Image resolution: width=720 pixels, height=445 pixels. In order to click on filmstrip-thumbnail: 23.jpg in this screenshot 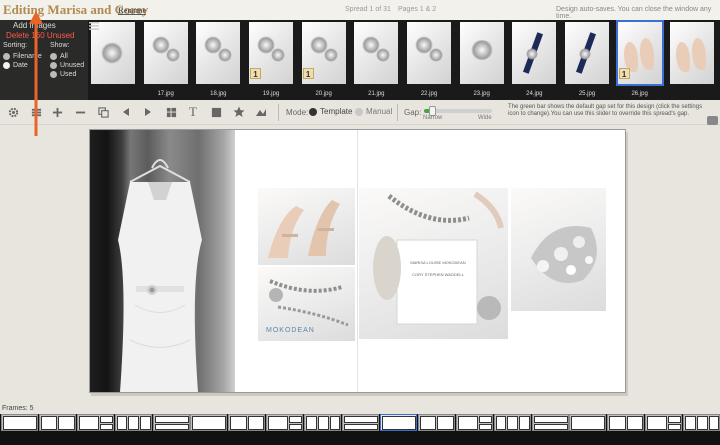, I will do `click(482, 60)`.